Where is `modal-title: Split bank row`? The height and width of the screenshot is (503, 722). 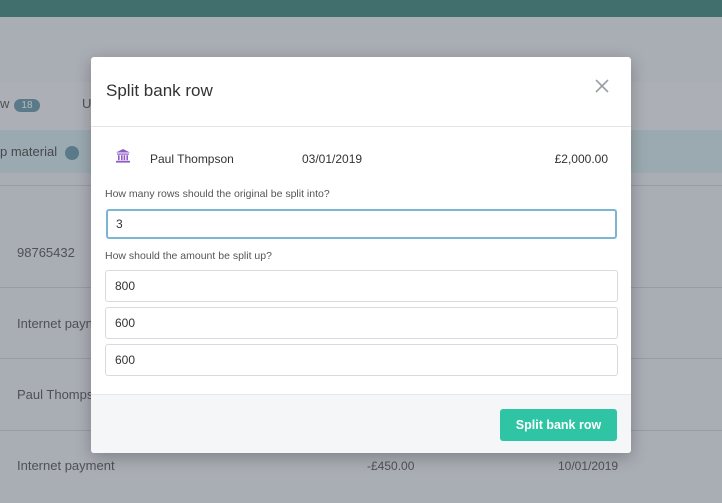
modal-title: Split bank row is located at coordinates (159, 90).